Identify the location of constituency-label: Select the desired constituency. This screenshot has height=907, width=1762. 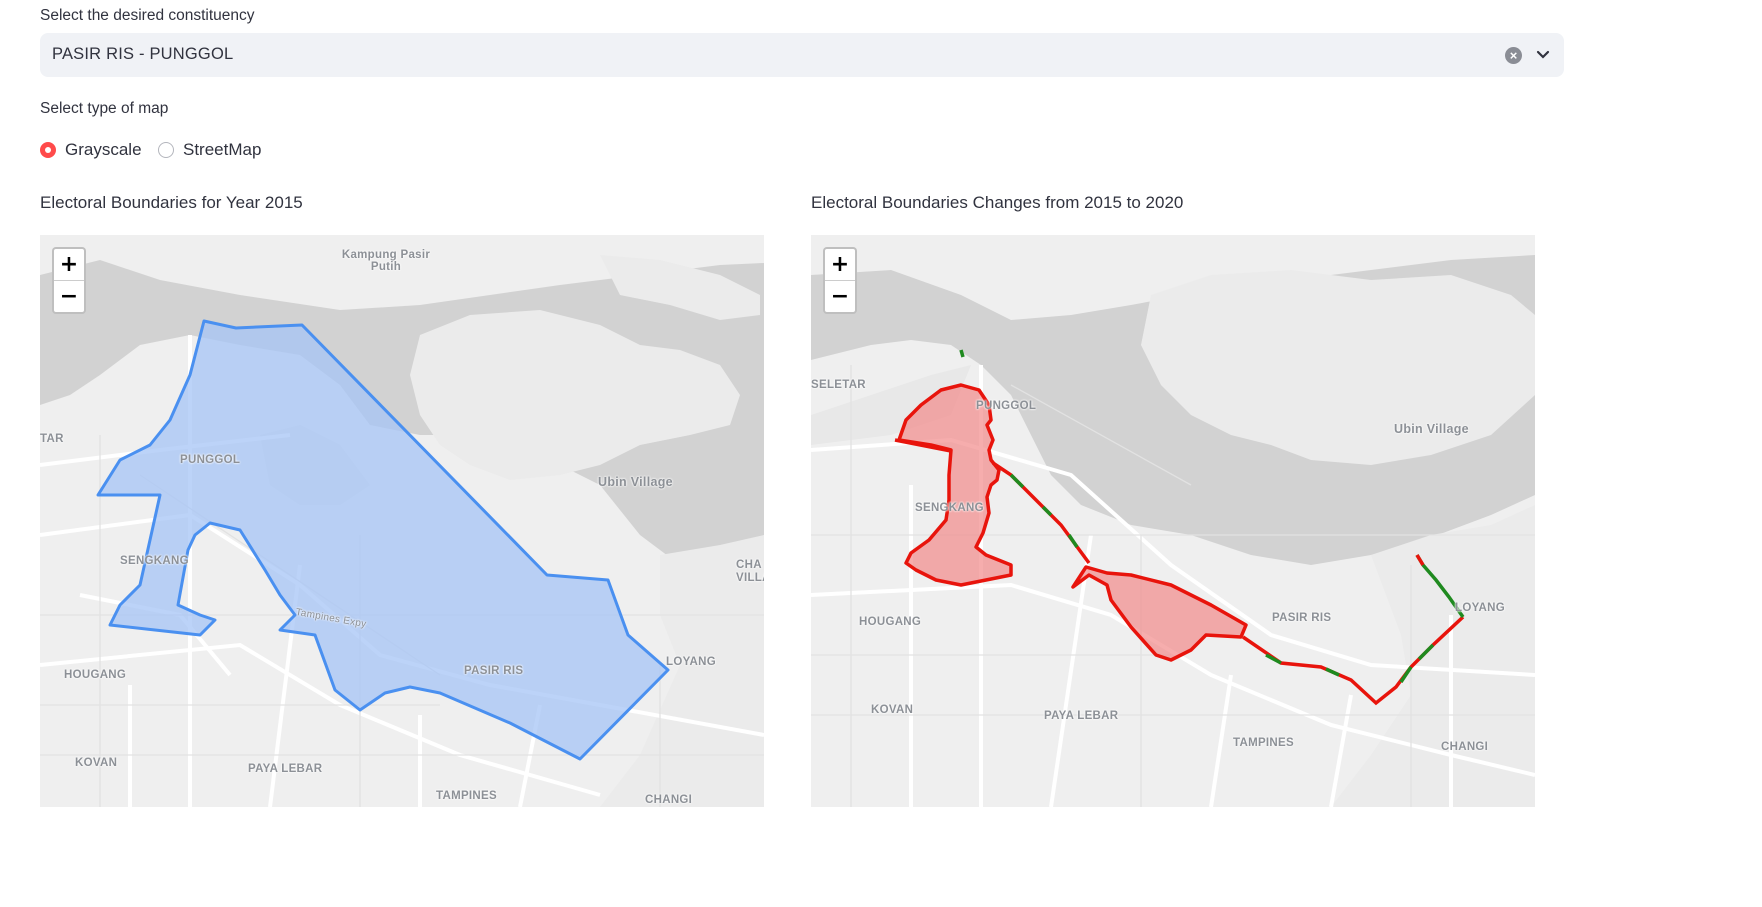
(147, 15).